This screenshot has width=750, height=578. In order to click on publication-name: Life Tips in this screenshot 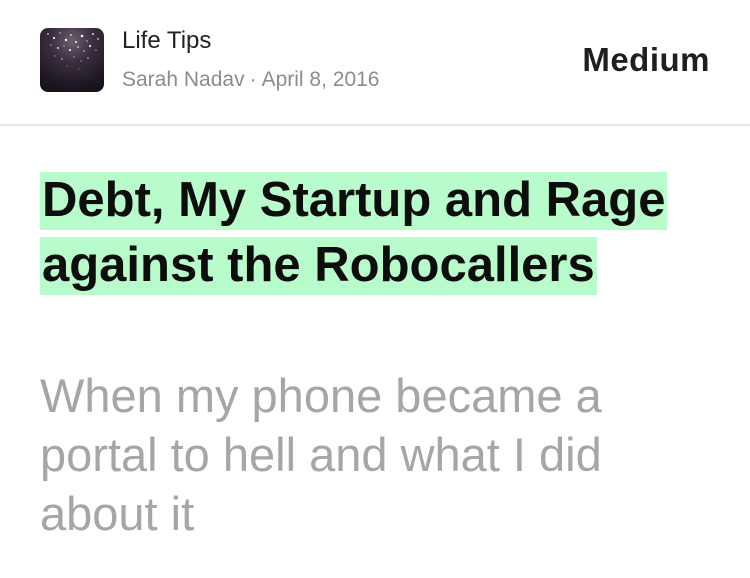, I will do `click(166, 41)`.